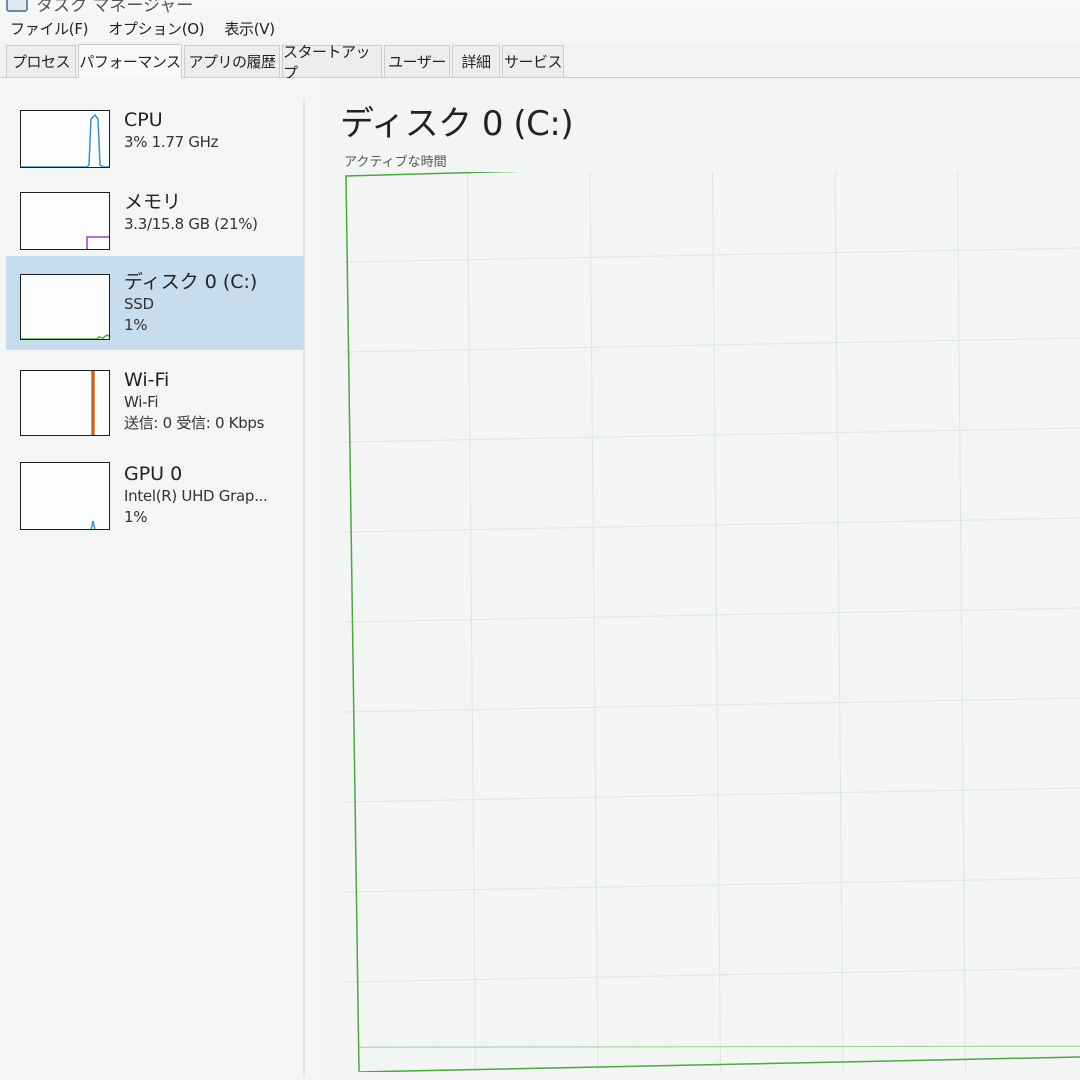 This screenshot has height=1080, width=1080. What do you see at coordinates (540, 7) in the screenshot?
I see `title-bar: タスク マネージャー` at bounding box center [540, 7].